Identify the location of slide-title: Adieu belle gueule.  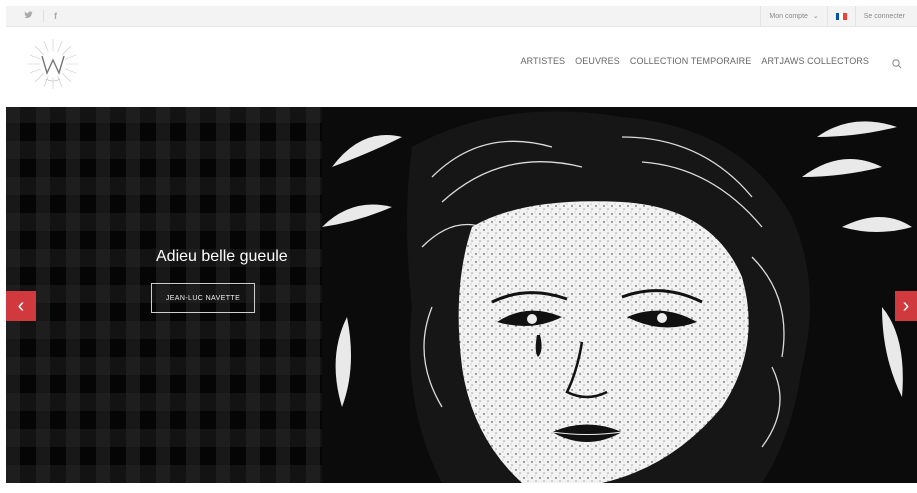
(222, 256).